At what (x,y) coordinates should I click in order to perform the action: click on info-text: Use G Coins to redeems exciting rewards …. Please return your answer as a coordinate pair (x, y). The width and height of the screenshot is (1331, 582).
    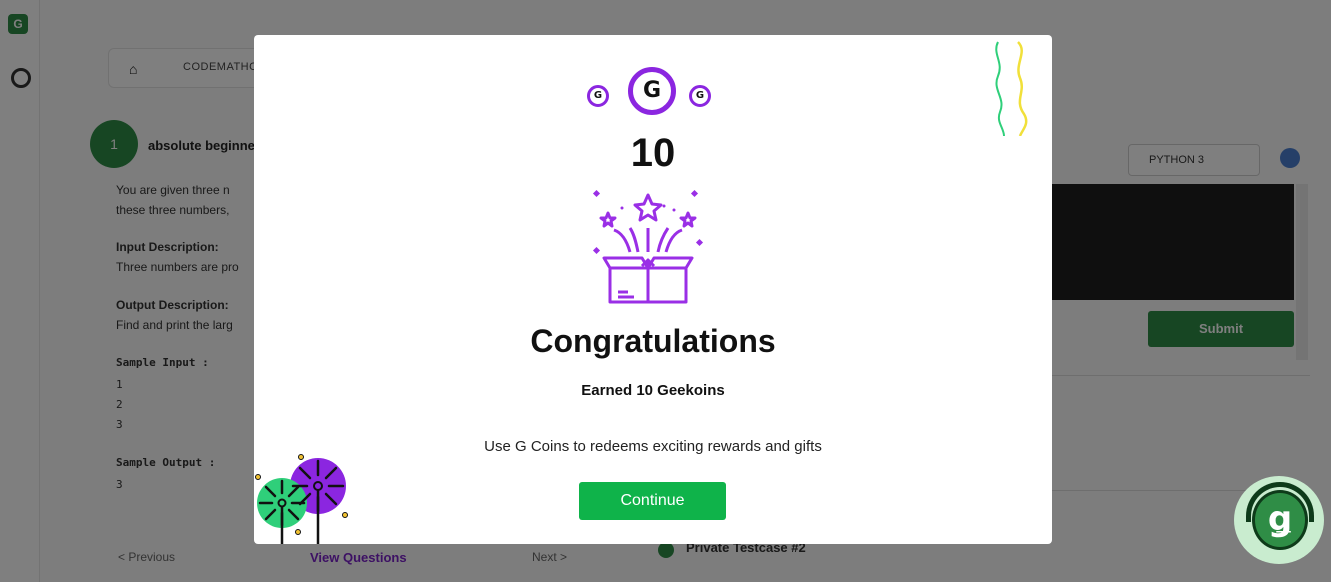
    Looking at the image, I should click on (653, 446).